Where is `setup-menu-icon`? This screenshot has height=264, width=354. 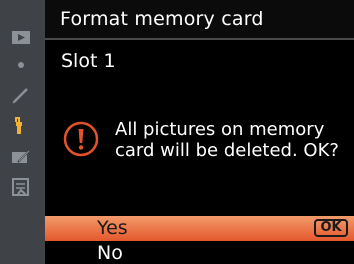
setup-menu-icon is located at coordinates (21, 125).